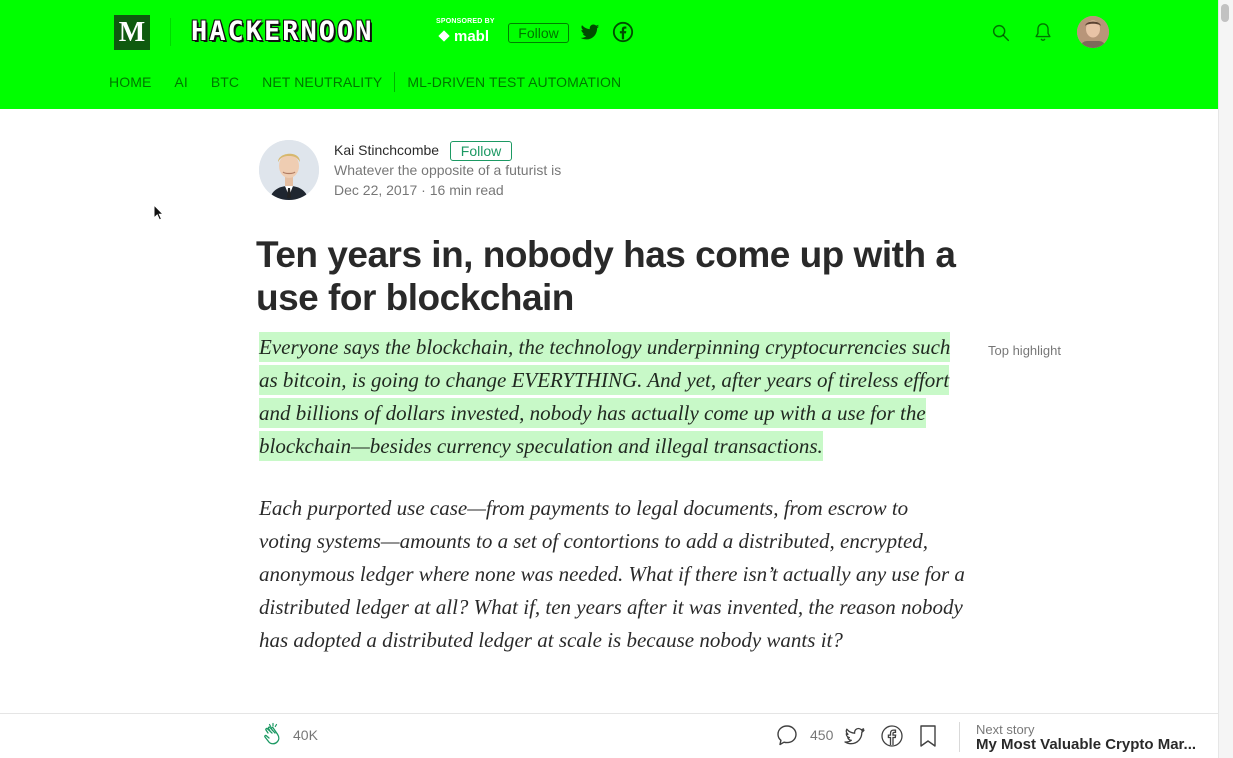 Image resolution: width=1233 pixels, height=758 pixels. I want to click on responses-icon, so click(787, 735).